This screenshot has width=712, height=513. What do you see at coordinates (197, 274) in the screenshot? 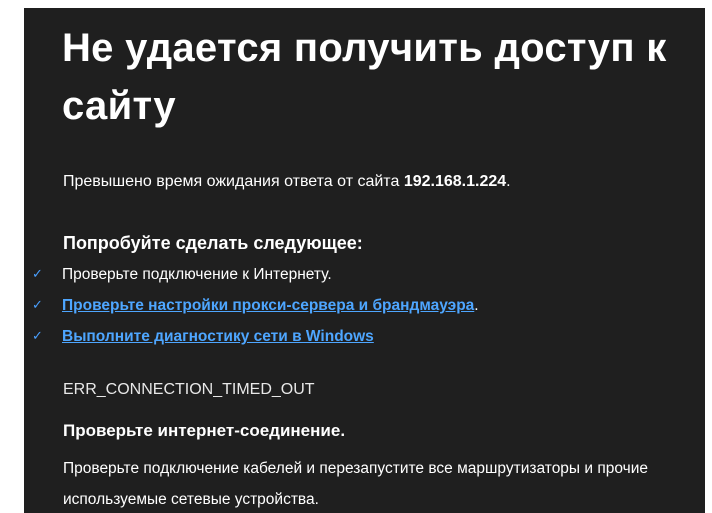
I see `suggestion-text: Проверьте подключение к Интернету.` at bounding box center [197, 274].